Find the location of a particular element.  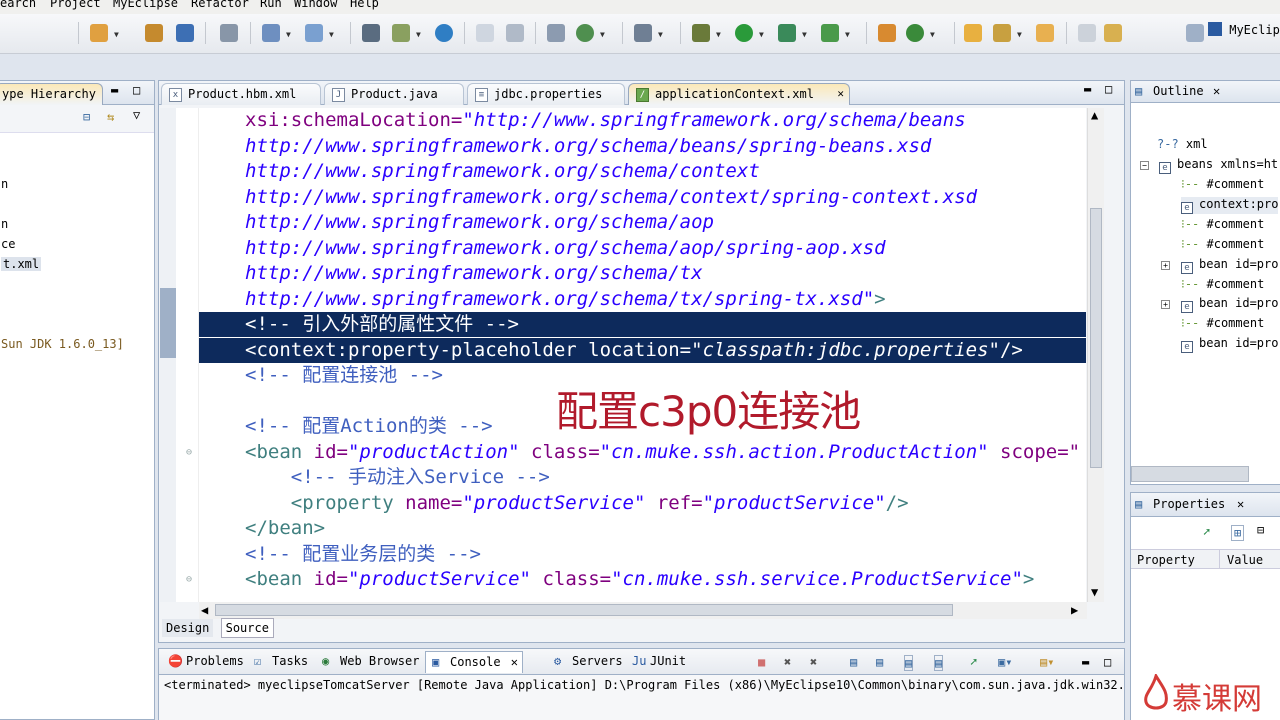

tab-tasks: ☑ Tasks is located at coordinates (281, 662).